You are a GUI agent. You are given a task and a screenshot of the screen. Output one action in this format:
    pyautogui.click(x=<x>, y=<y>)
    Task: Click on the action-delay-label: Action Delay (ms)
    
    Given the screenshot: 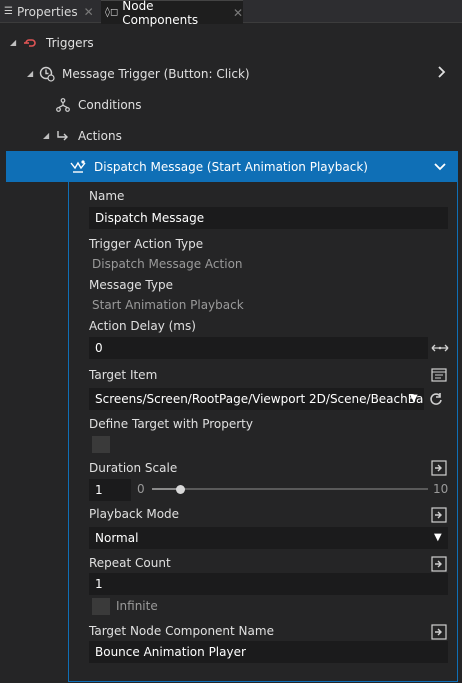 What is the action you would take?
    pyautogui.click(x=142, y=326)
    